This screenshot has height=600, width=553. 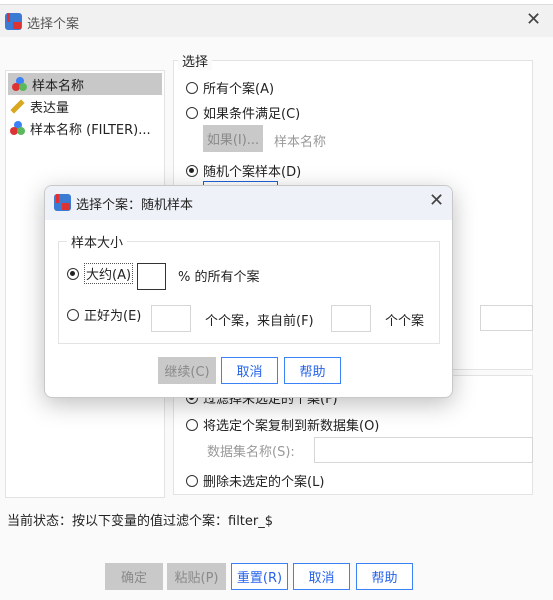 I want to click on if-hint: 样本名称, so click(x=300, y=142).